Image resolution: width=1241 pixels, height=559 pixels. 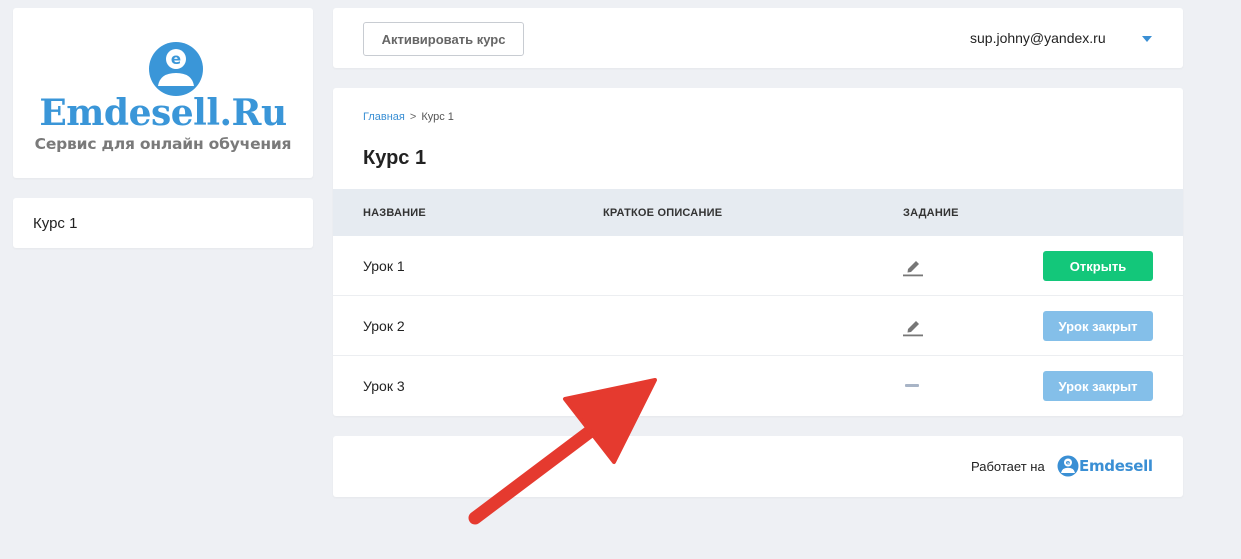 I want to click on table-row: Урок 1 Открыть, so click(x=758, y=266).